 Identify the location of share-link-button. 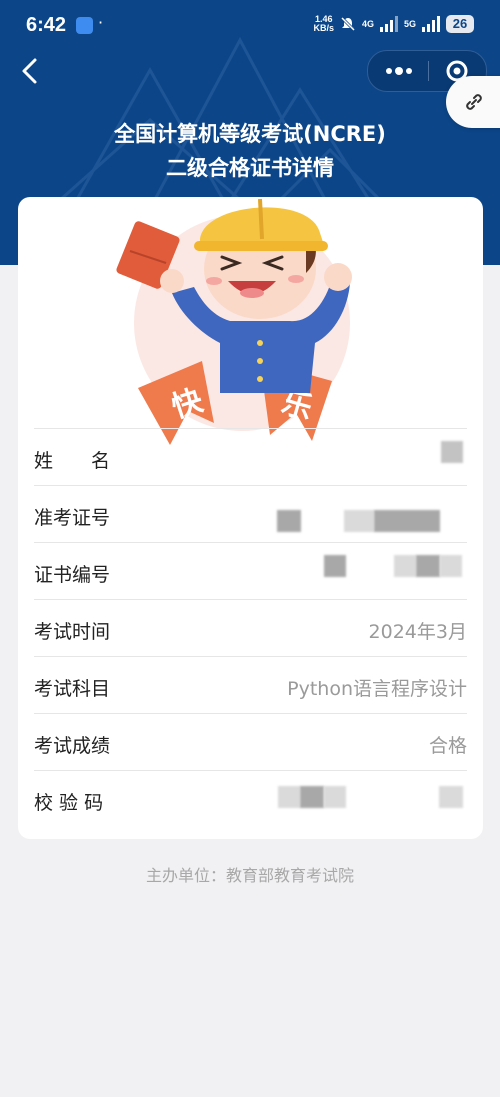
(473, 102).